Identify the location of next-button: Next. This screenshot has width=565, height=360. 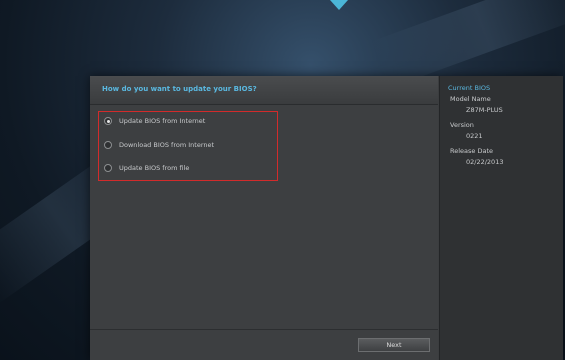
(394, 345).